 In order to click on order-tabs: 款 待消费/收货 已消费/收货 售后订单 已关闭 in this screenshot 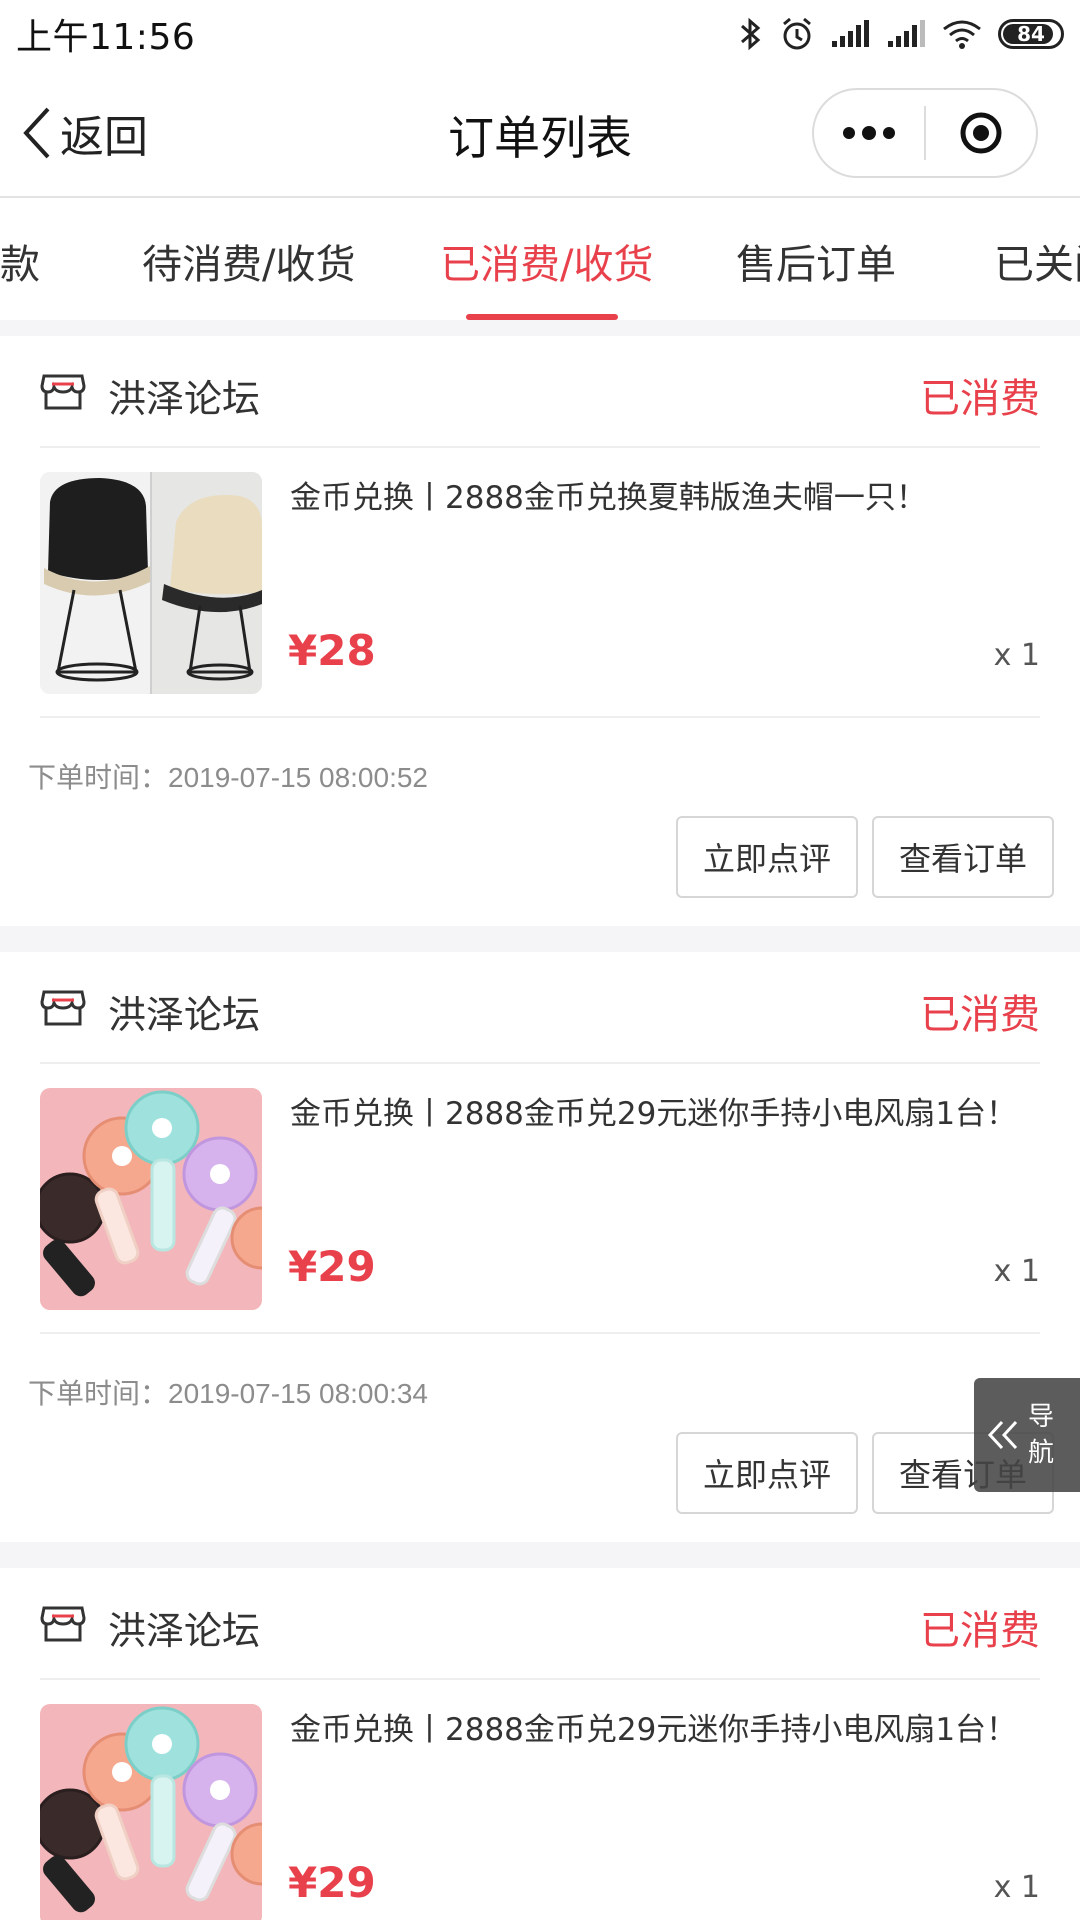, I will do `click(540, 259)`.